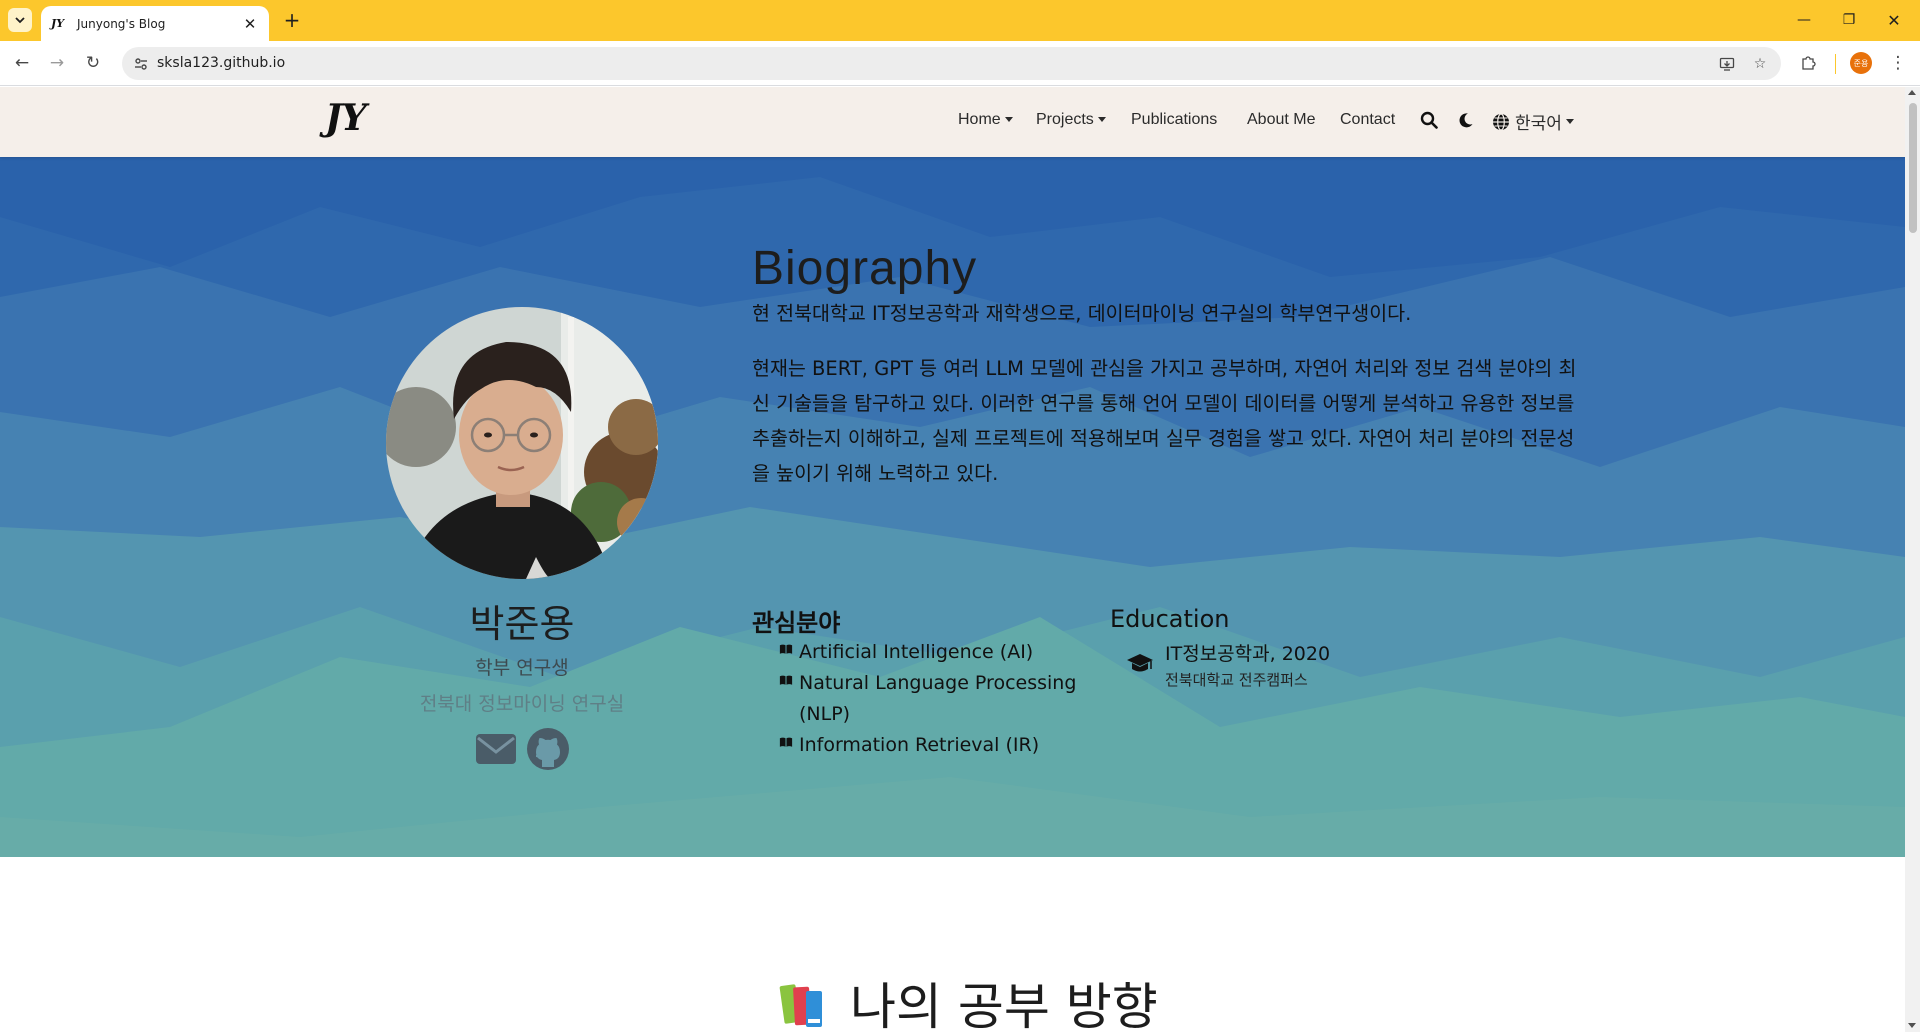 This screenshot has height=1032, width=1920. Describe the element at coordinates (928, 745) in the screenshot. I see `interest-item: Information Retrieval (IR)` at that location.